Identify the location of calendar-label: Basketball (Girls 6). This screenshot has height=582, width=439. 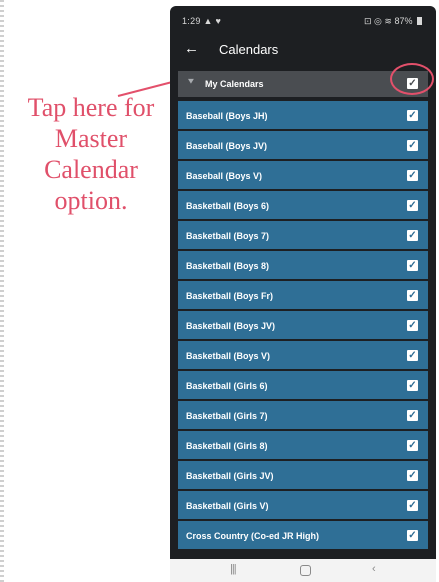
(227, 386).